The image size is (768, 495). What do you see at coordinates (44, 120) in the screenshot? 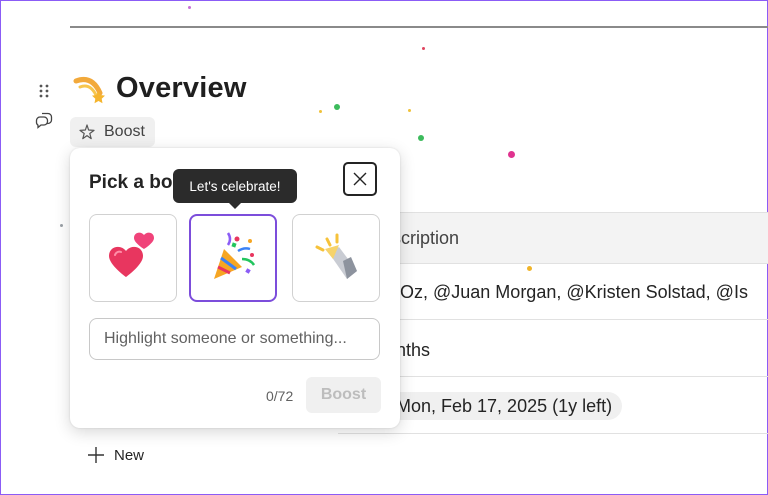
I see `comment-icon` at bounding box center [44, 120].